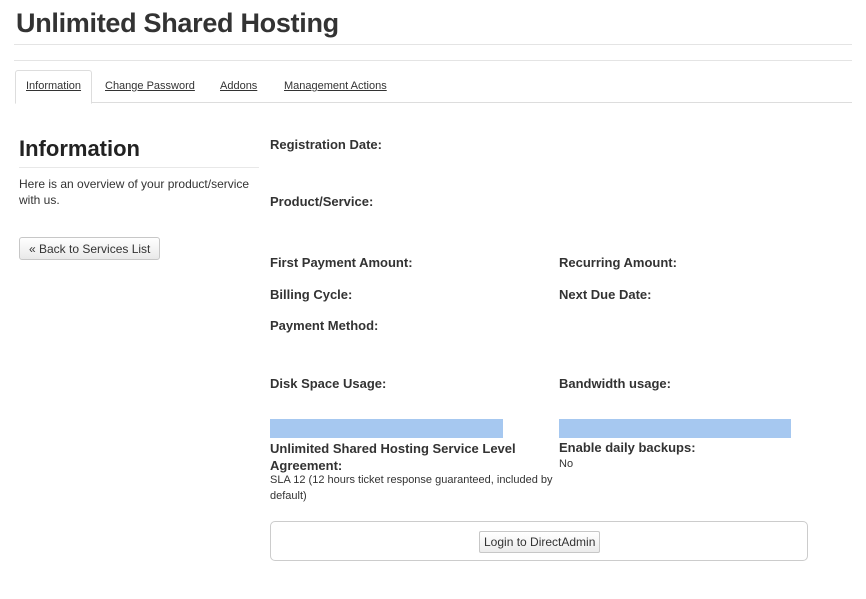 The height and width of the screenshot is (599, 866). What do you see at coordinates (328, 383) in the screenshot?
I see `disk-usage-label: Disk Space Usage:` at bounding box center [328, 383].